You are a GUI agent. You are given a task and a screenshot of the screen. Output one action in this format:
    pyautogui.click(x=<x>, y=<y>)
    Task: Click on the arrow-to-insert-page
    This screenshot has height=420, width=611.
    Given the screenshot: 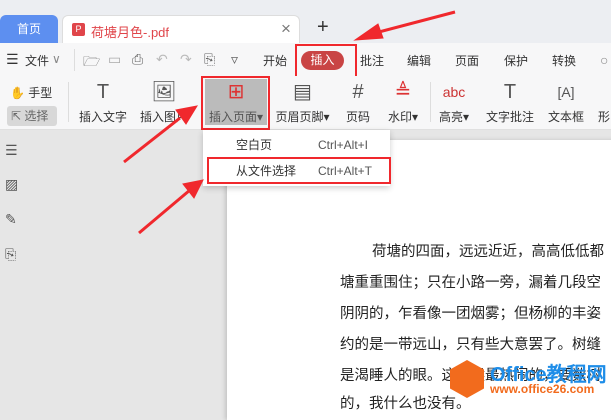 What is the action you would take?
    pyautogui.click(x=152, y=140)
    